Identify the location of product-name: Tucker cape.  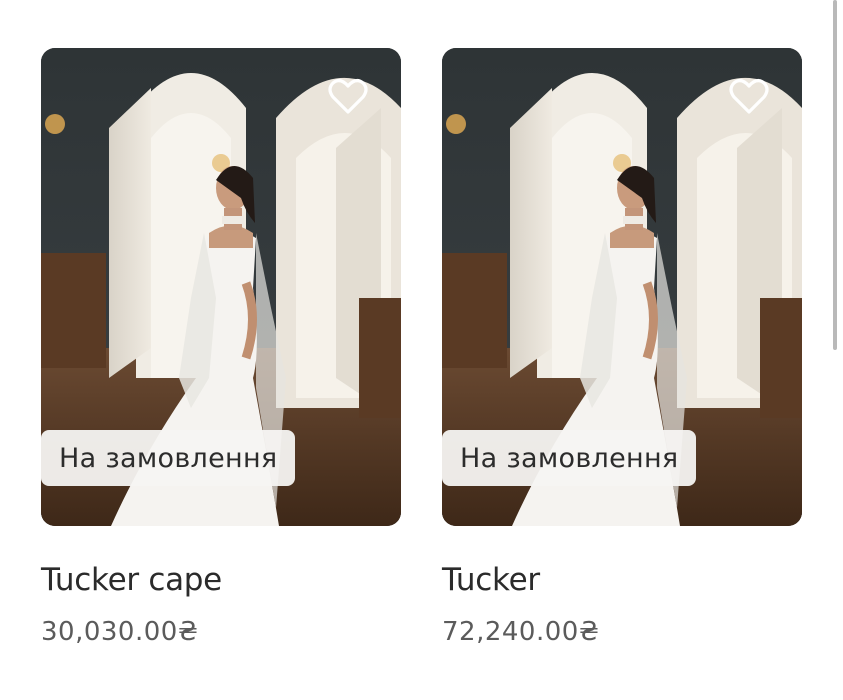
(131, 580).